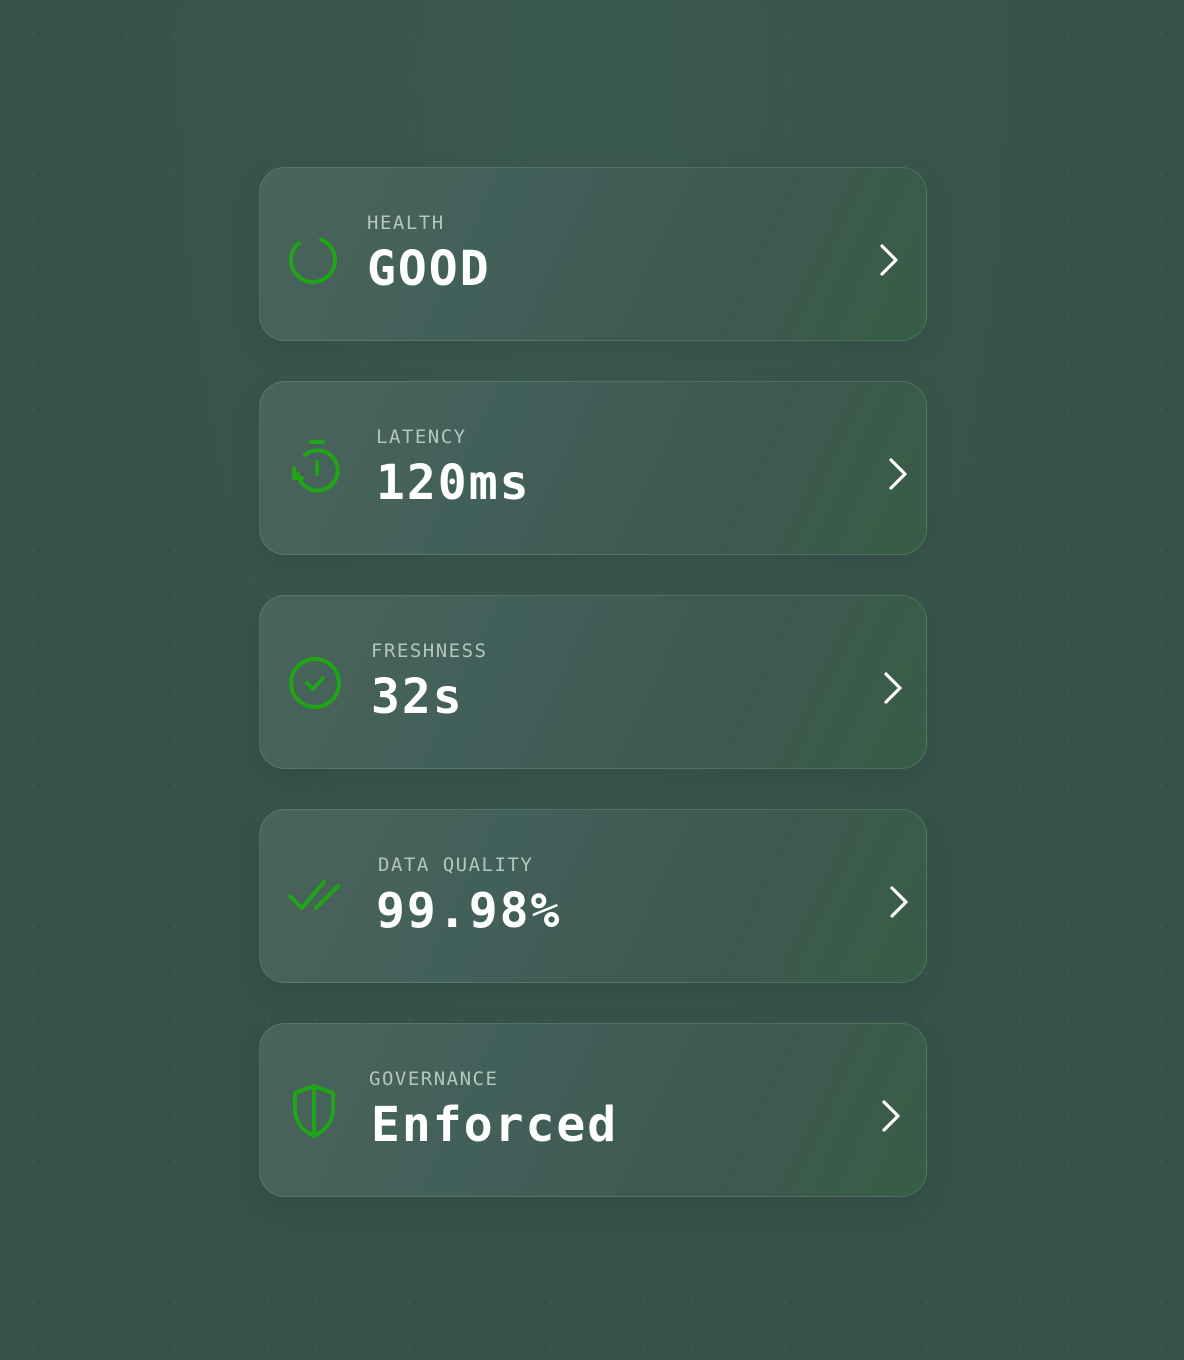 The width and height of the screenshot is (1184, 1360). I want to click on governance-value: Enforced, so click(495, 1125).